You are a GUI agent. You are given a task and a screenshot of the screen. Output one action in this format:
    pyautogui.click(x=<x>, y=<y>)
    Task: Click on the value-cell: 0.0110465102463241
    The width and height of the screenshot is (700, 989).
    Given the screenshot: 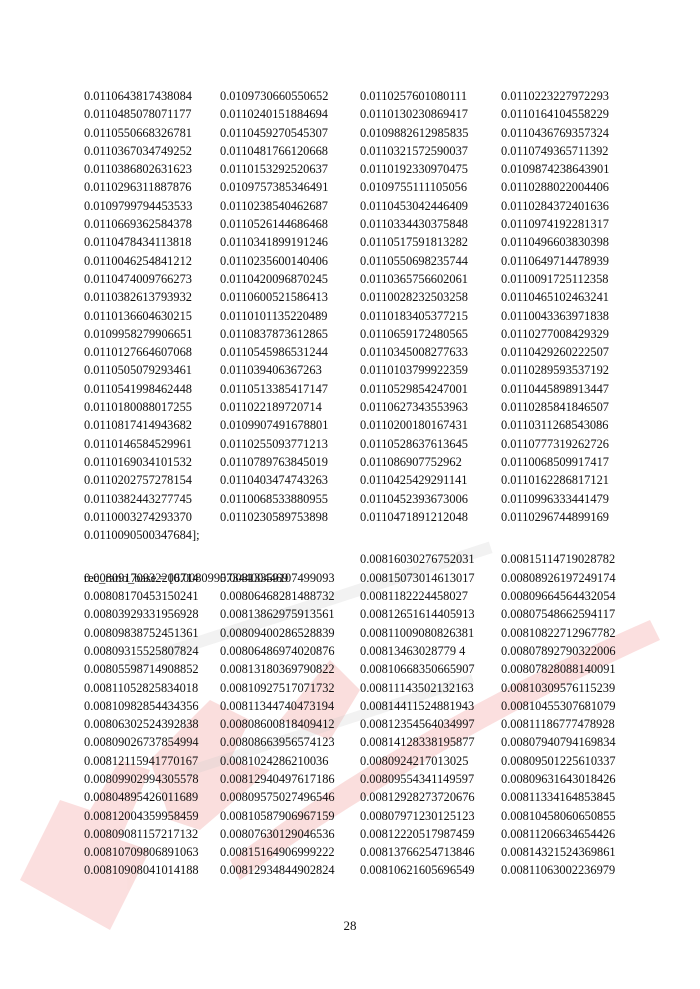 What is the action you would take?
    pyautogui.click(x=555, y=297)
    